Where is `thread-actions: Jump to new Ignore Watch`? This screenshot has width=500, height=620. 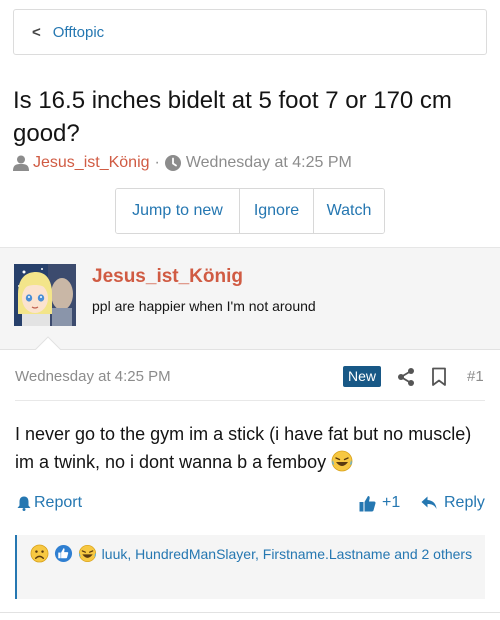 thread-actions: Jump to new Ignore Watch is located at coordinates (250, 211).